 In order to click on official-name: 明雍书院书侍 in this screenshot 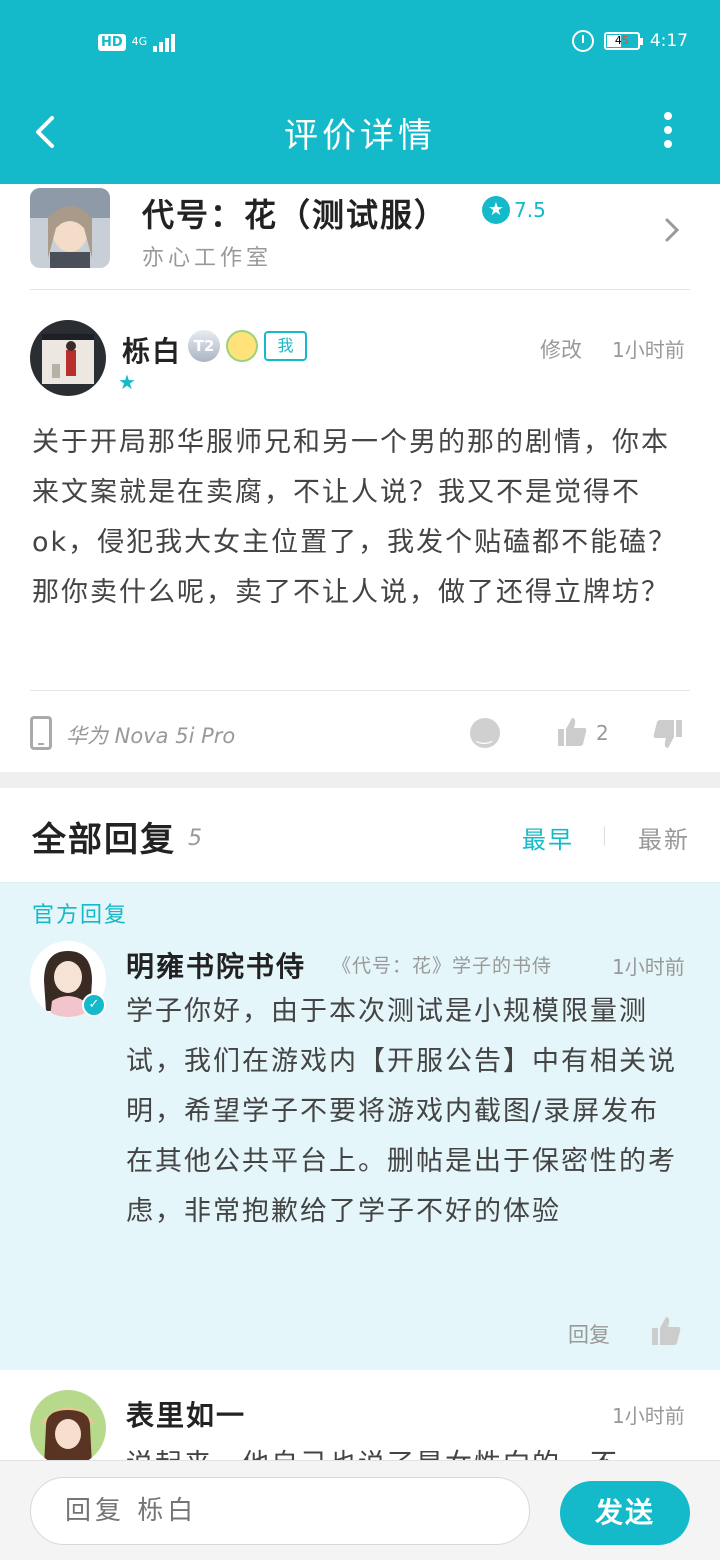, I will do `click(216, 965)`.